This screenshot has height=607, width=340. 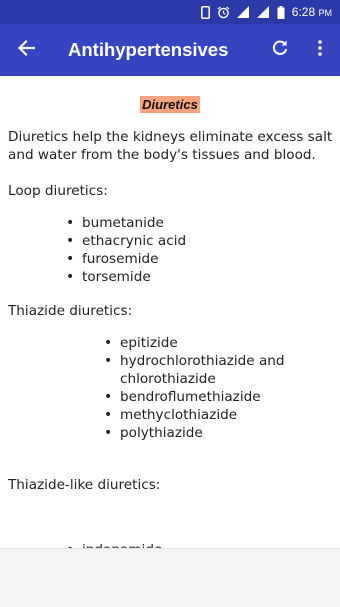 What do you see at coordinates (148, 49) in the screenshot?
I see `page-title: Antihypertensives` at bounding box center [148, 49].